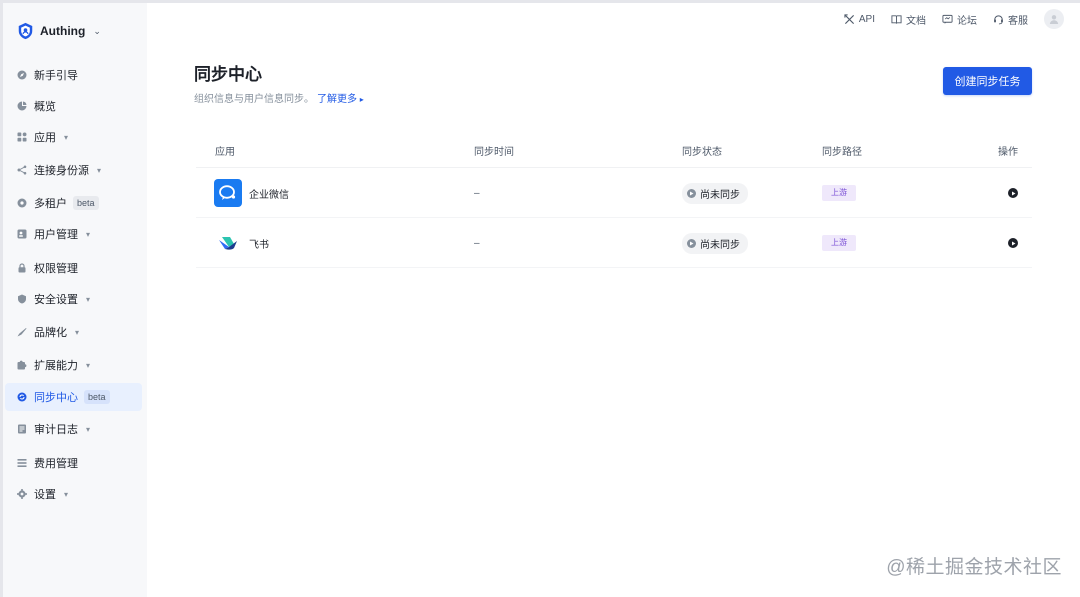 The width and height of the screenshot is (1080, 597). What do you see at coordinates (56, 269) in the screenshot?
I see `sidebar-item-label: 权限管理` at bounding box center [56, 269].